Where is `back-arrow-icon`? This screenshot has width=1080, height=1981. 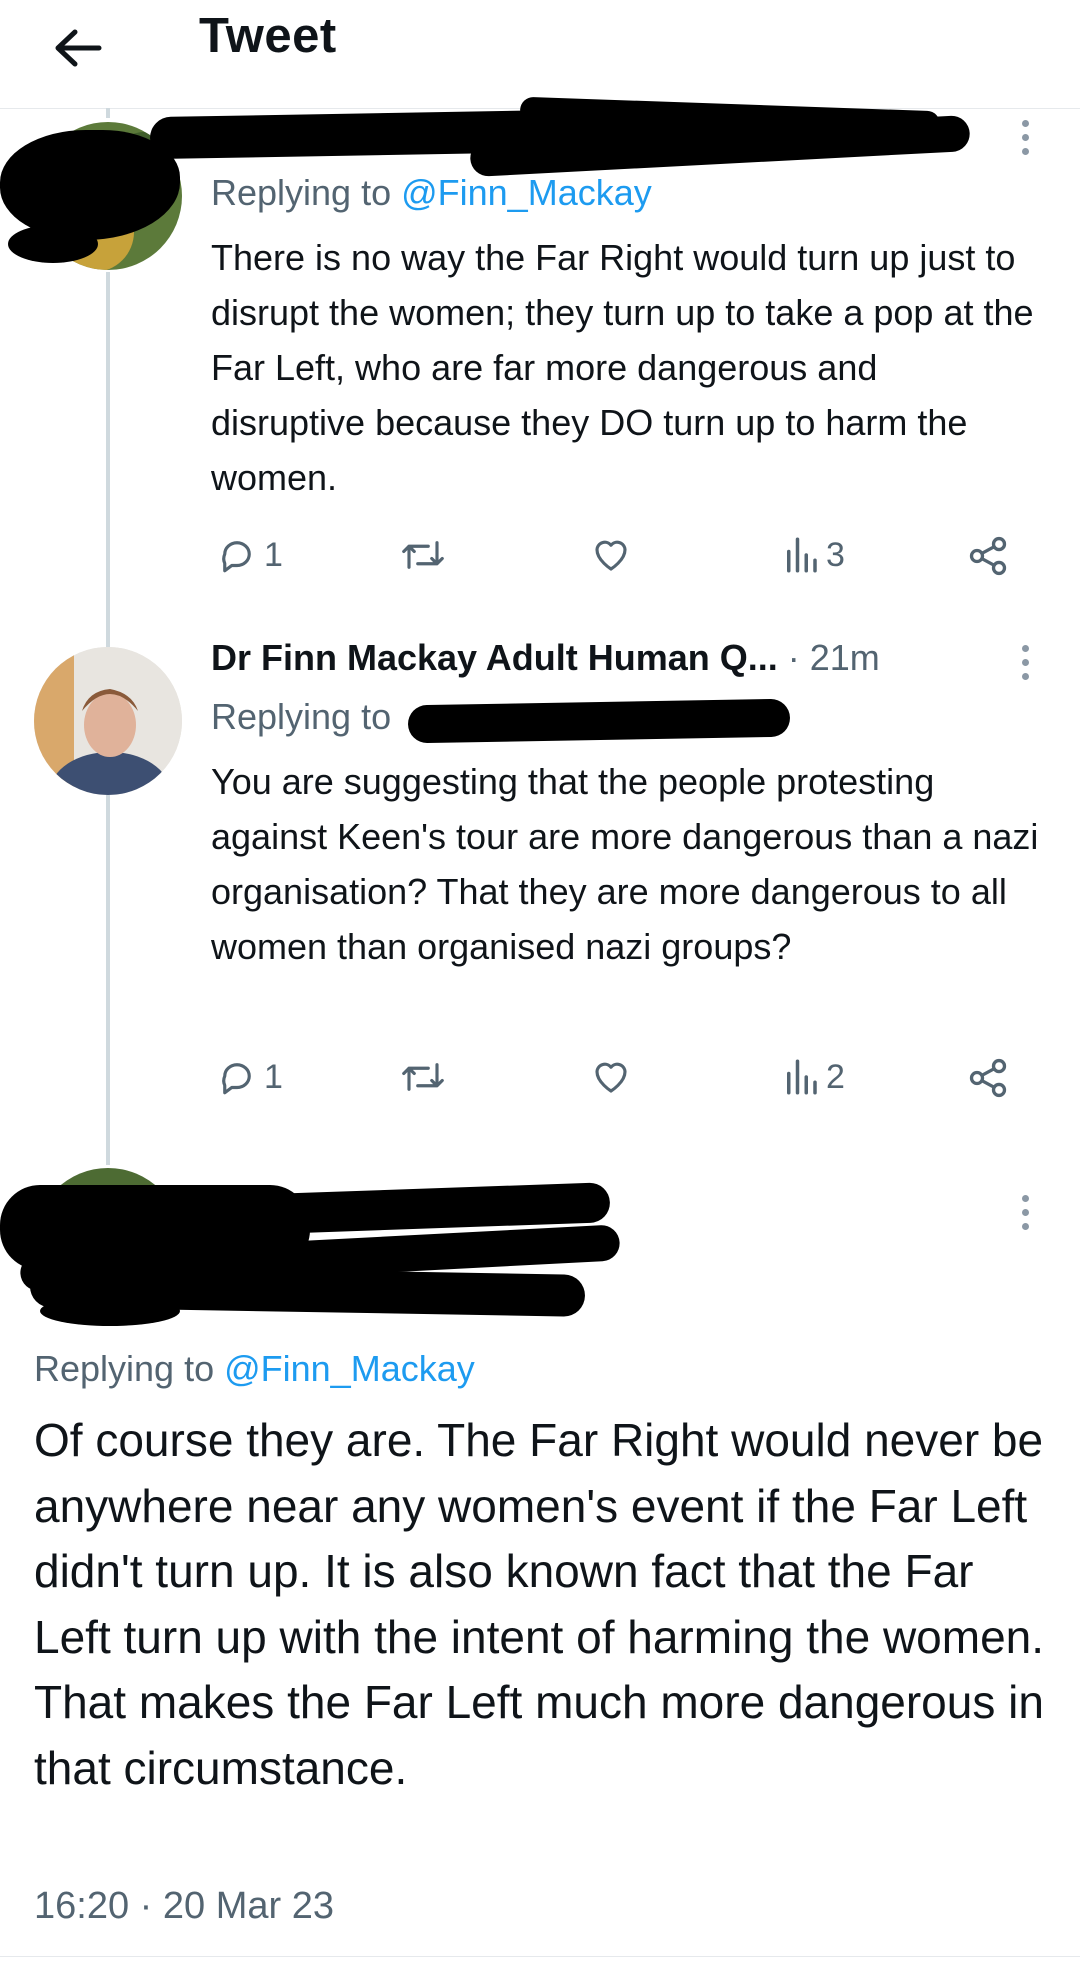
back-arrow-icon is located at coordinates (78, 48).